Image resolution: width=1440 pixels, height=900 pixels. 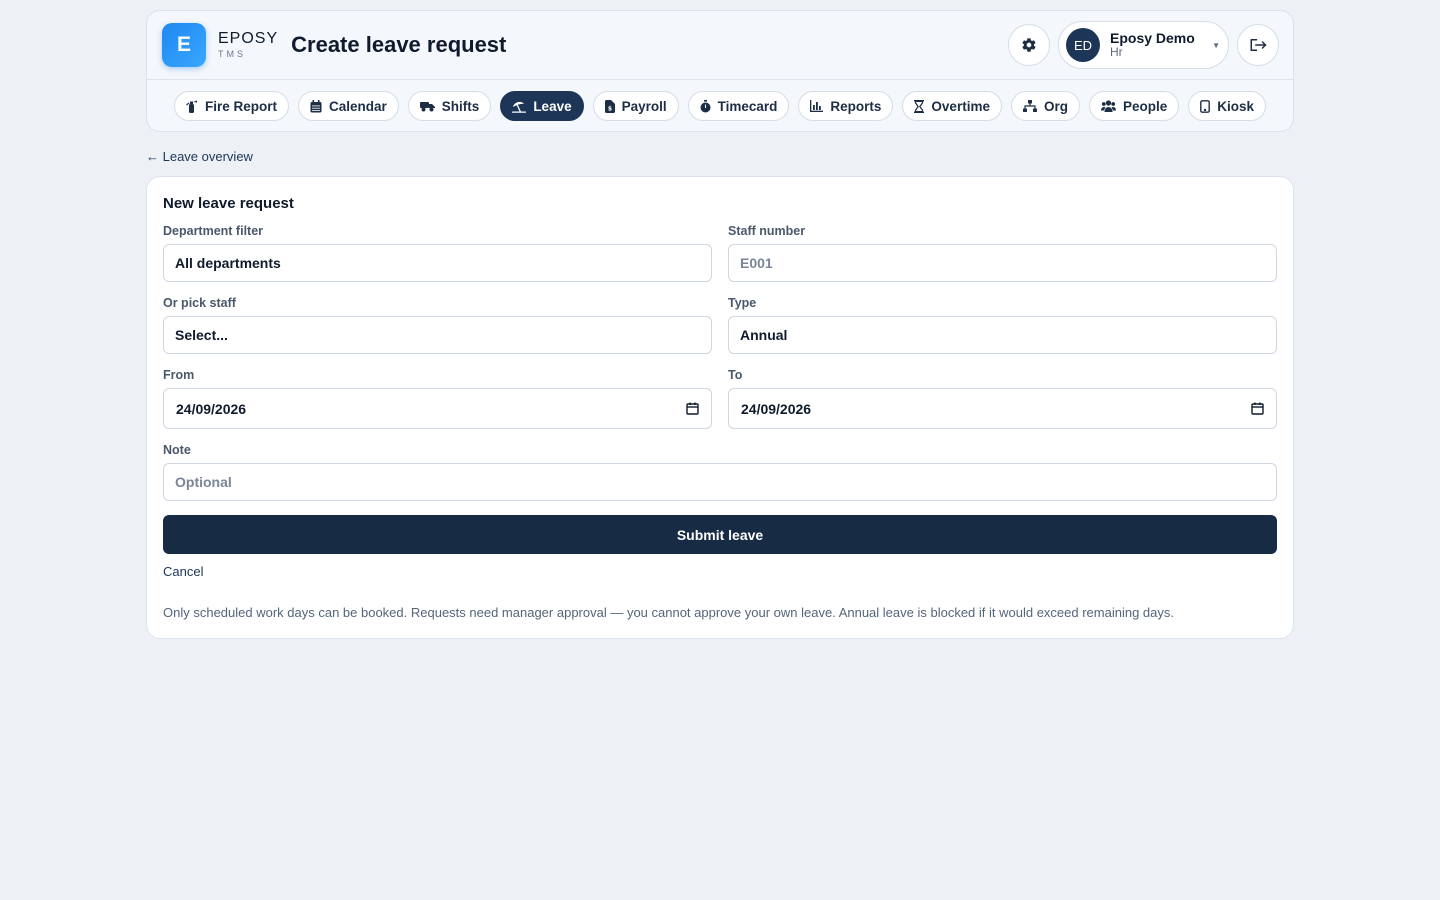 I want to click on to-date-field: To 24/09/2026, so click(x=1002, y=398).